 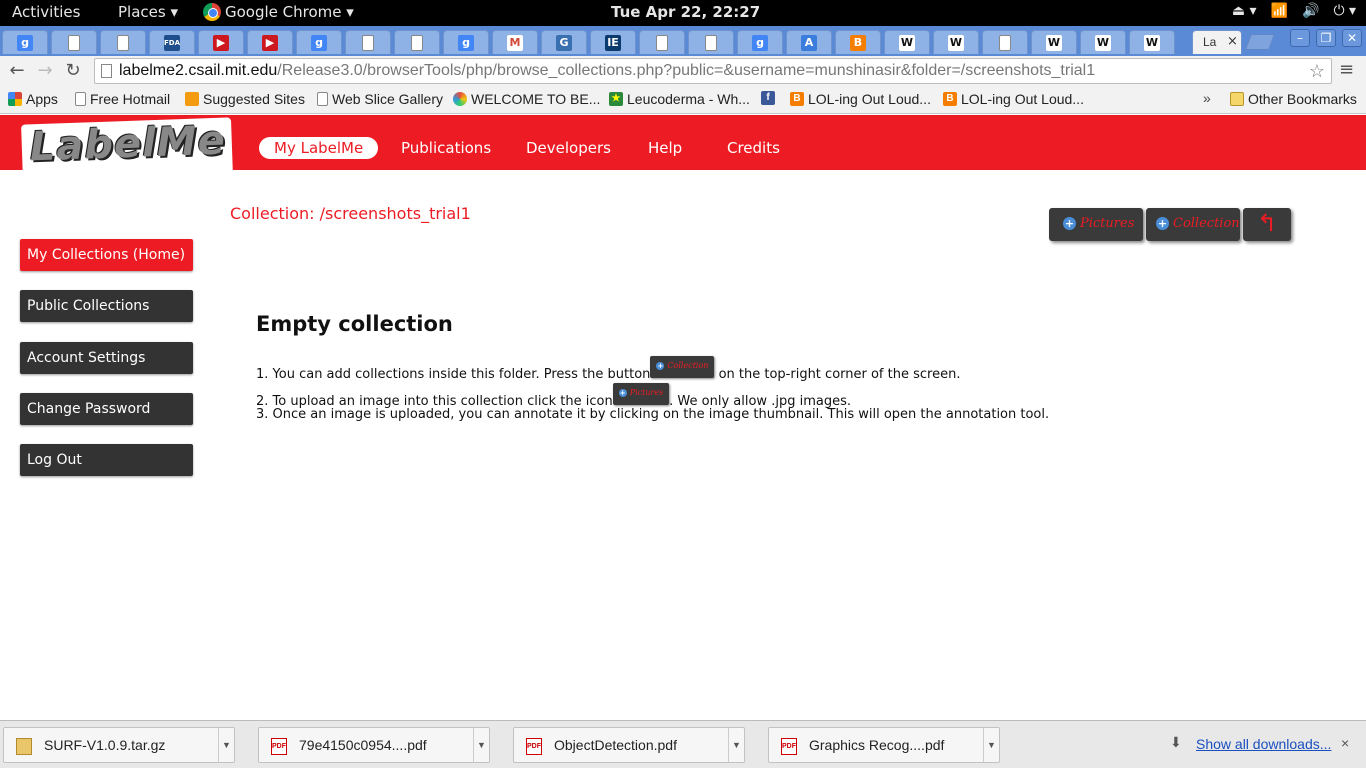 What do you see at coordinates (1310, 11) in the screenshot?
I see `volume-icon: 🔊` at bounding box center [1310, 11].